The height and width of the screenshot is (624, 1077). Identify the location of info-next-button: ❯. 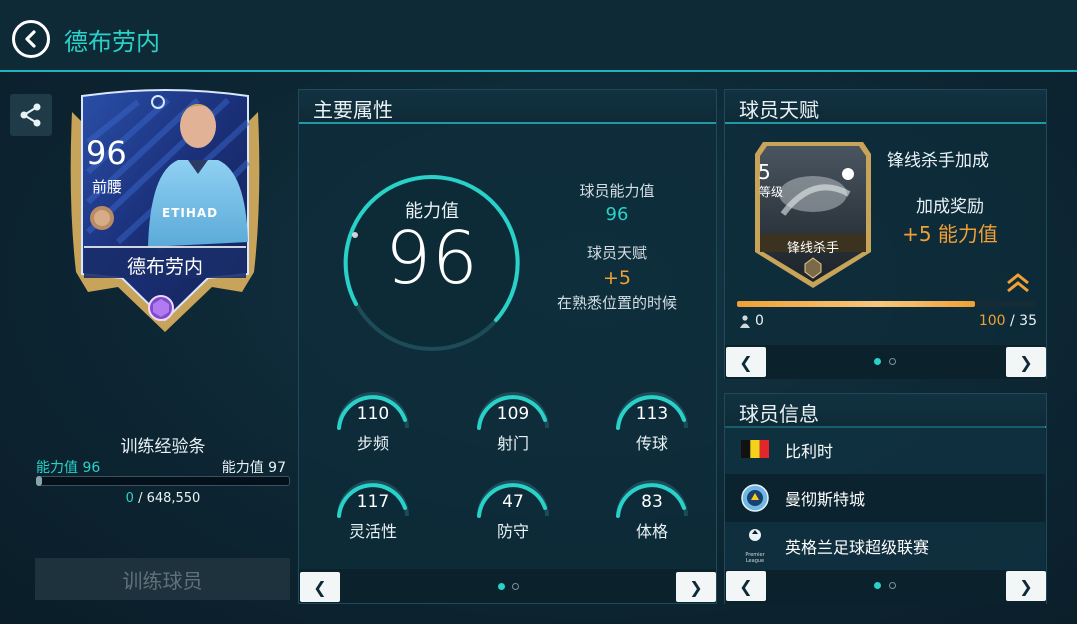
(1026, 586).